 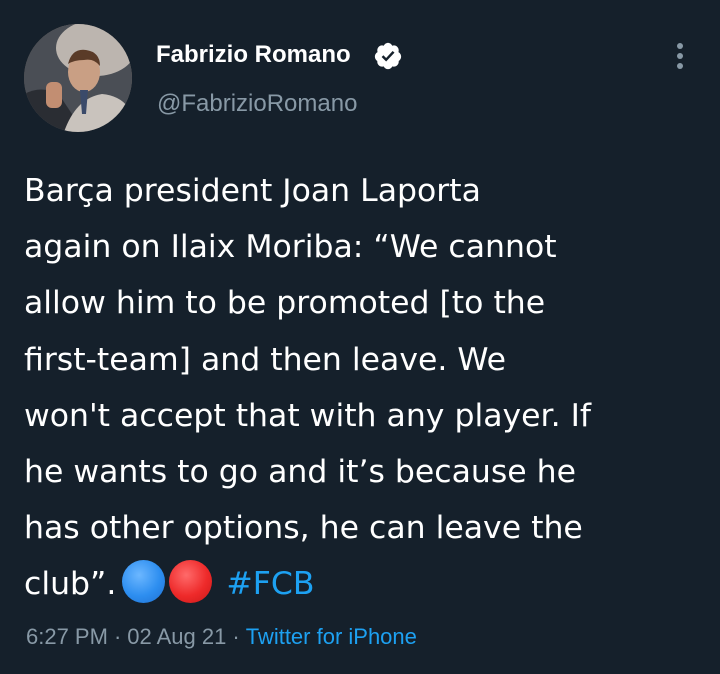 What do you see at coordinates (388, 56) in the screenshot?
I see `verified-badge-icon` at bounding box center [388, 56].